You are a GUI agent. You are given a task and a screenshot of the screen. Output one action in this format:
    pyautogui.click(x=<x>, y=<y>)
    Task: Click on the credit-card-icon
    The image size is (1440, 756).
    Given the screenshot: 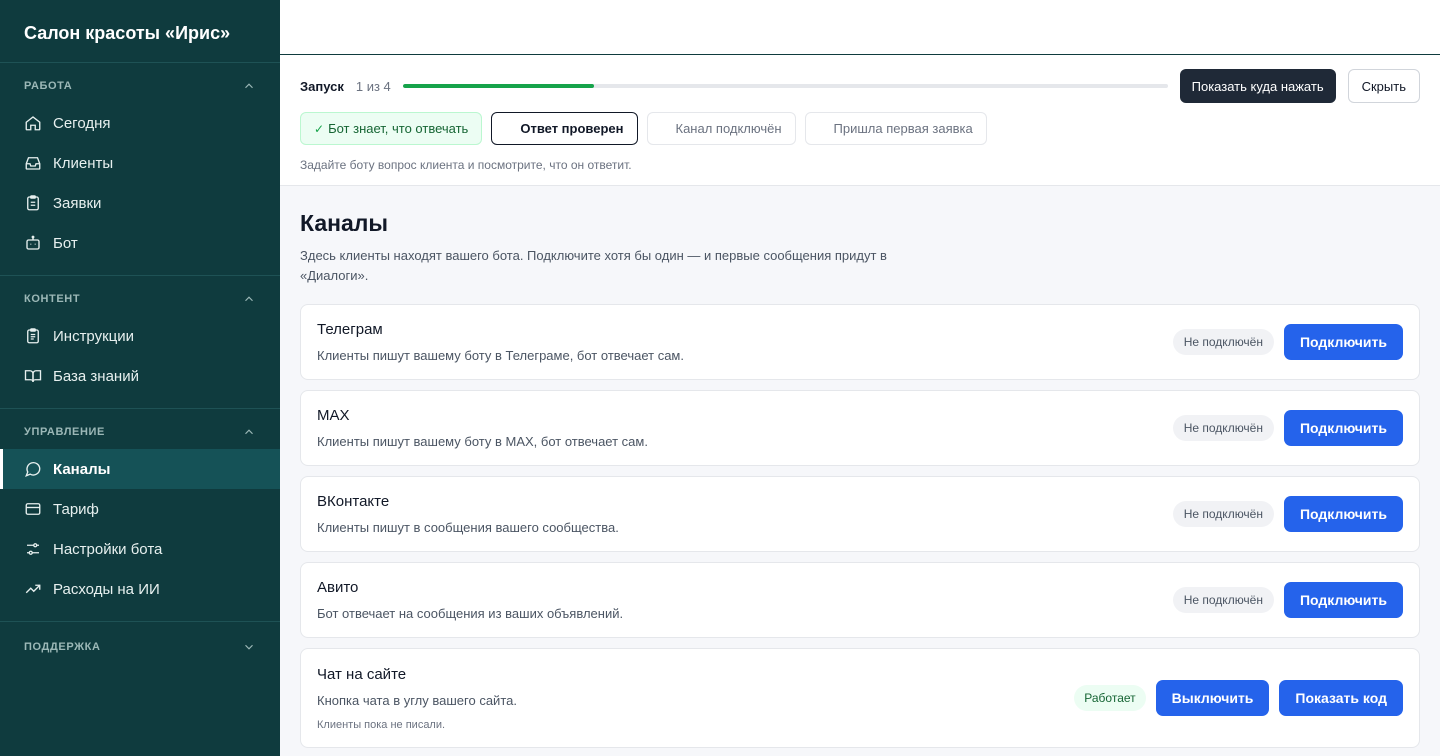 What is the action you would take?
    pyautogui.click(x=33, y=509)
    